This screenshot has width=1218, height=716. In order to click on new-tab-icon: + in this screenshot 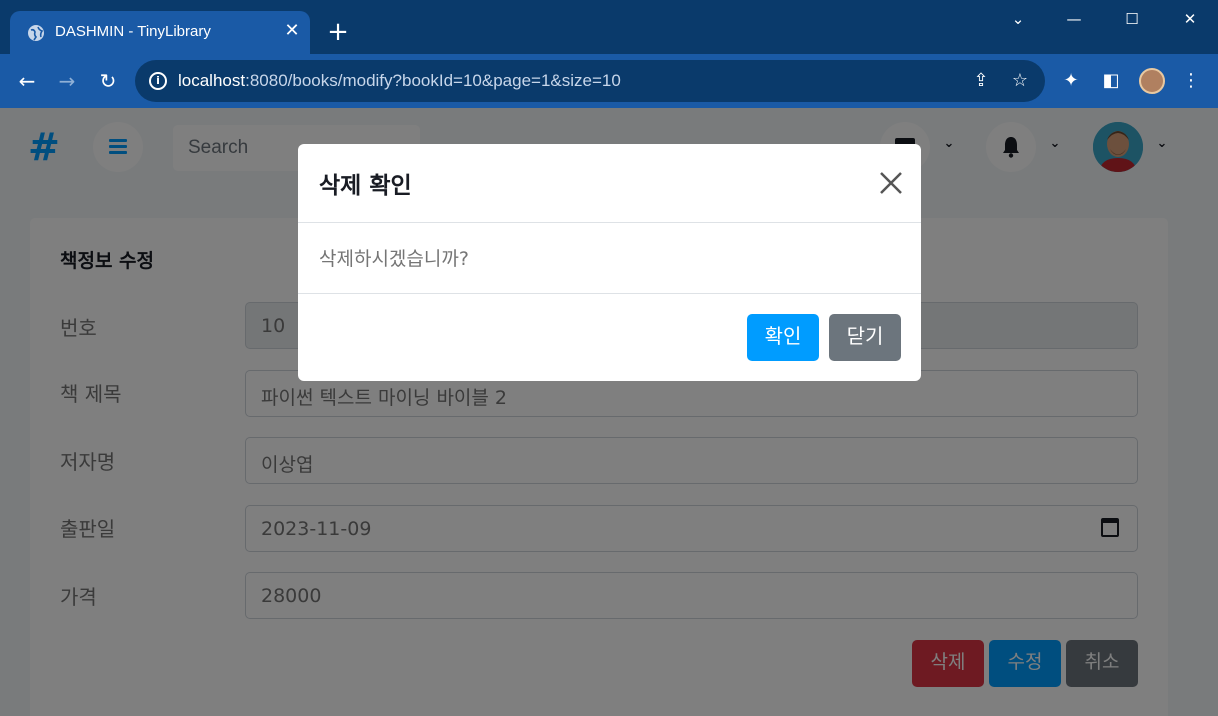, I will do `click(338, 32)`.